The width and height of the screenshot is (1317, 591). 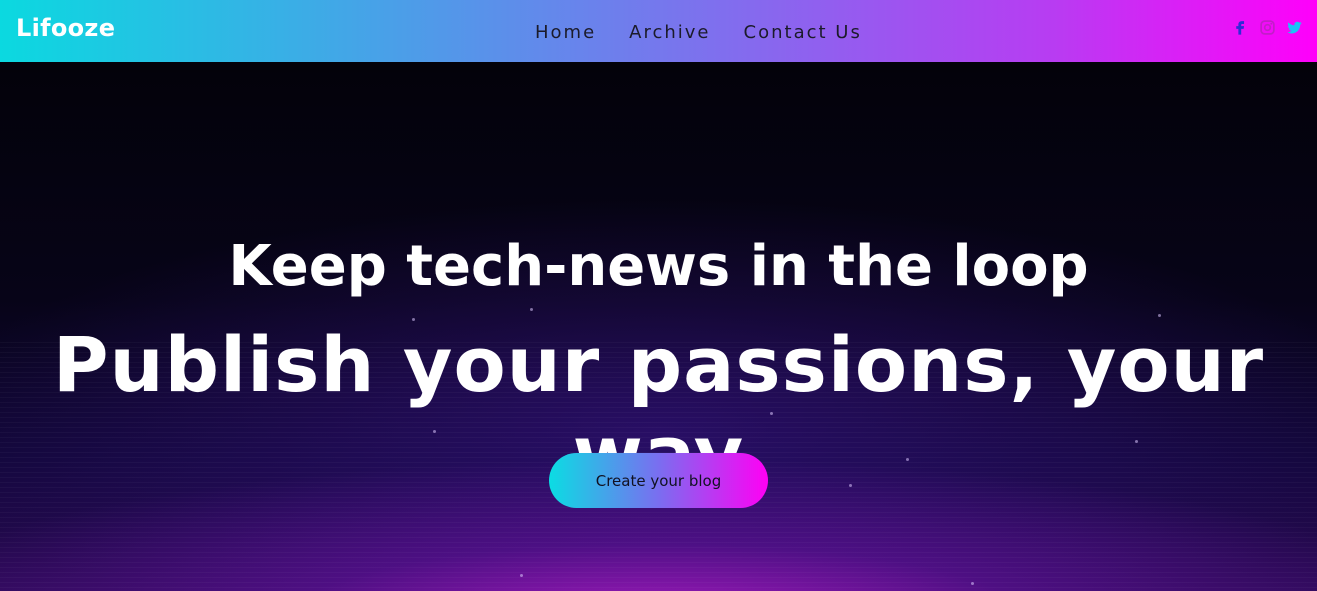 I want to click on top-navbar: Lifooze Home Archive Contact Us, so click(x=658, y=31).